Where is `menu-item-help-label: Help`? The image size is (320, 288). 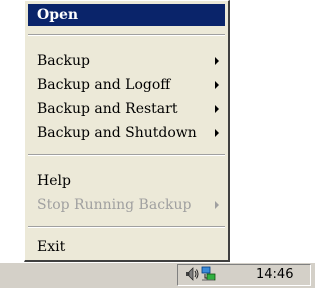
menu-item-help-label: Help is located at coordinates (54, 181).